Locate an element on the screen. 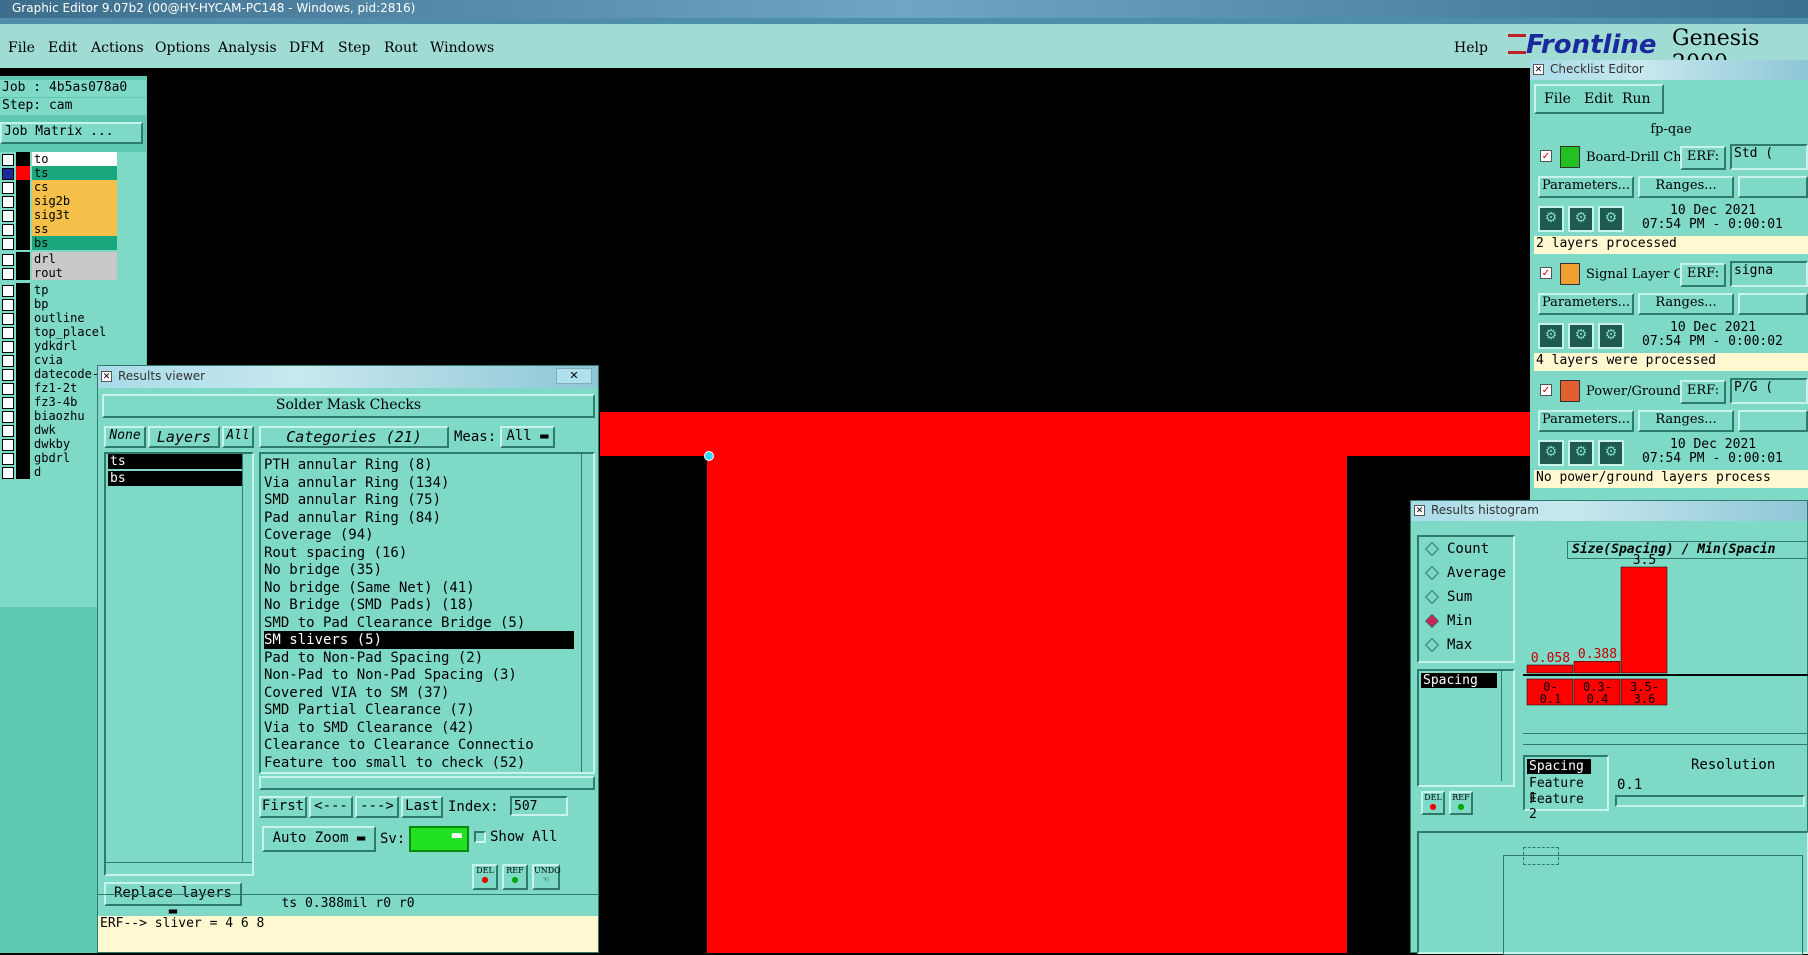 The image size is (1808, 955). layer-row-bs: ⬋bs is located at coordinates (58, 243).